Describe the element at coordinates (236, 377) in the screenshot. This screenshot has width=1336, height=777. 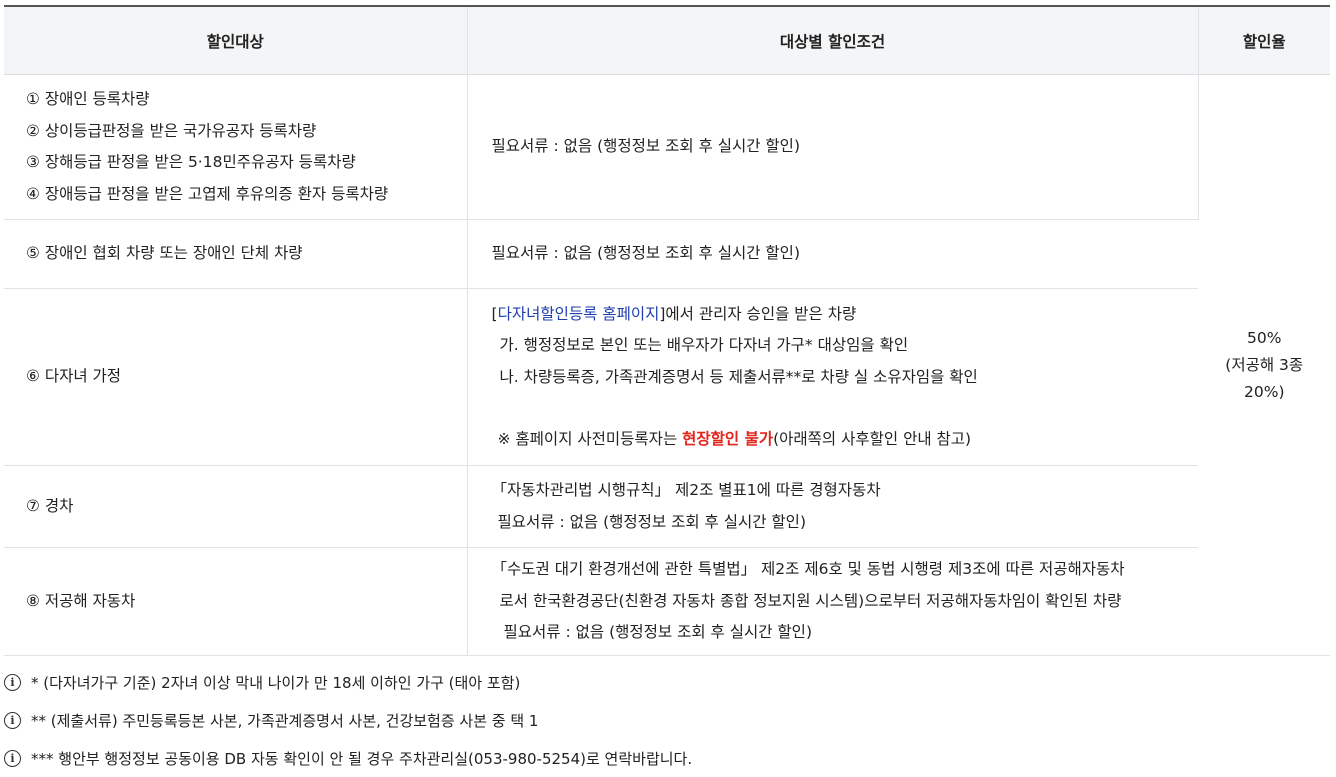
I see `target-cell: ⑥ 다자녀 가정` at that location.